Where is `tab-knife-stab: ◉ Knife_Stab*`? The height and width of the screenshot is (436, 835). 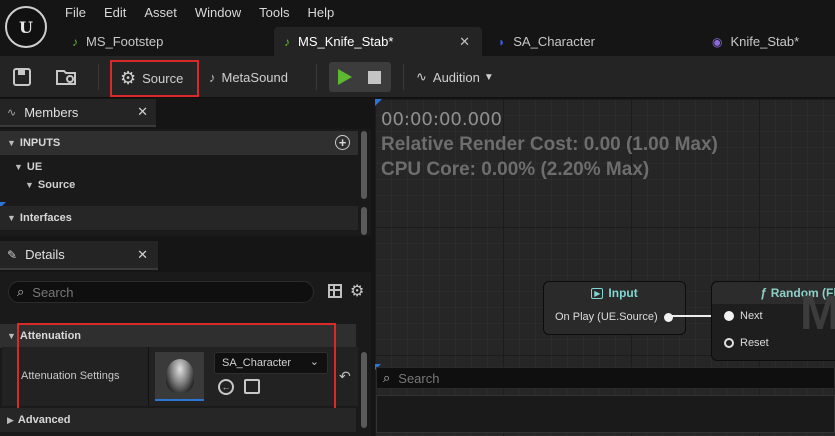
tab-knife-stab: ◉ Knife_Stab* is located at coordinates (768, 41).